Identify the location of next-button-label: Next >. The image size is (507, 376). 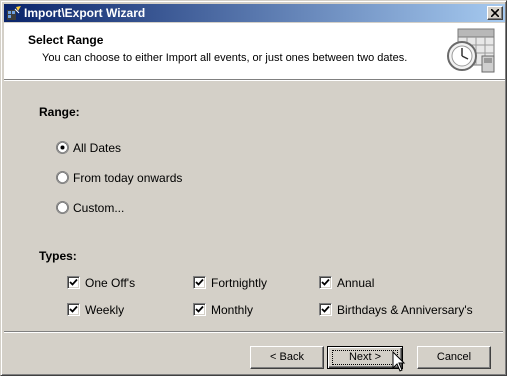
(365, 357).